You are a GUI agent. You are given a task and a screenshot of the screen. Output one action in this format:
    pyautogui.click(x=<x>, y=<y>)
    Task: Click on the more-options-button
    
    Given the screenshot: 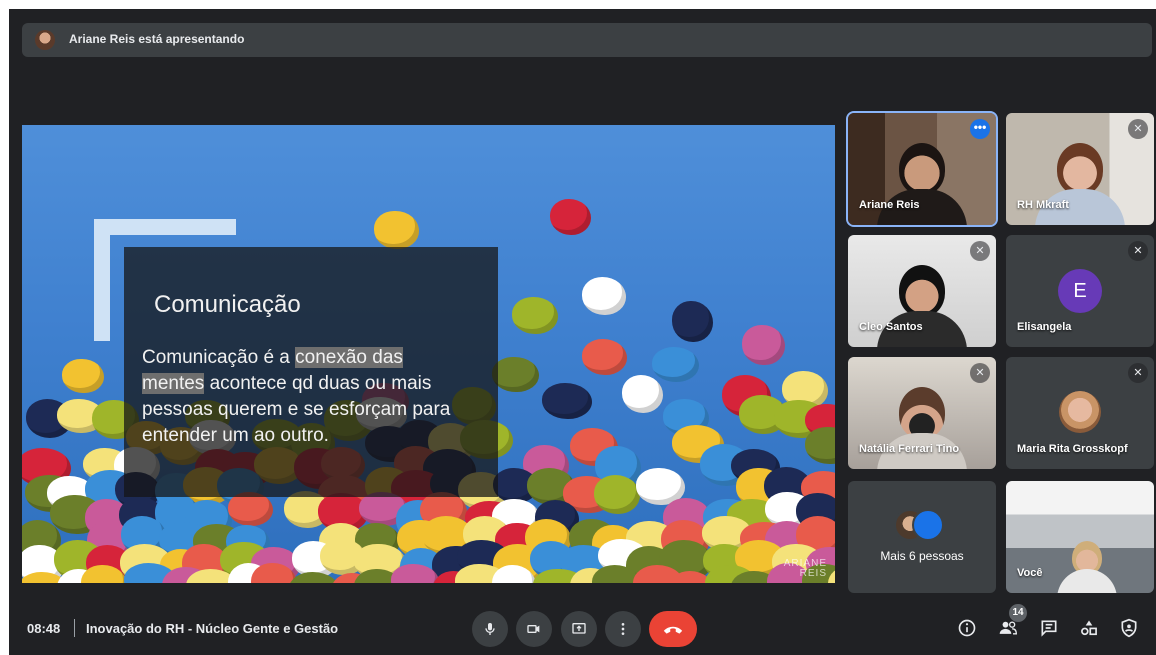 What is the action you would take?
    pyautogui.click(x=623, y=629)
    